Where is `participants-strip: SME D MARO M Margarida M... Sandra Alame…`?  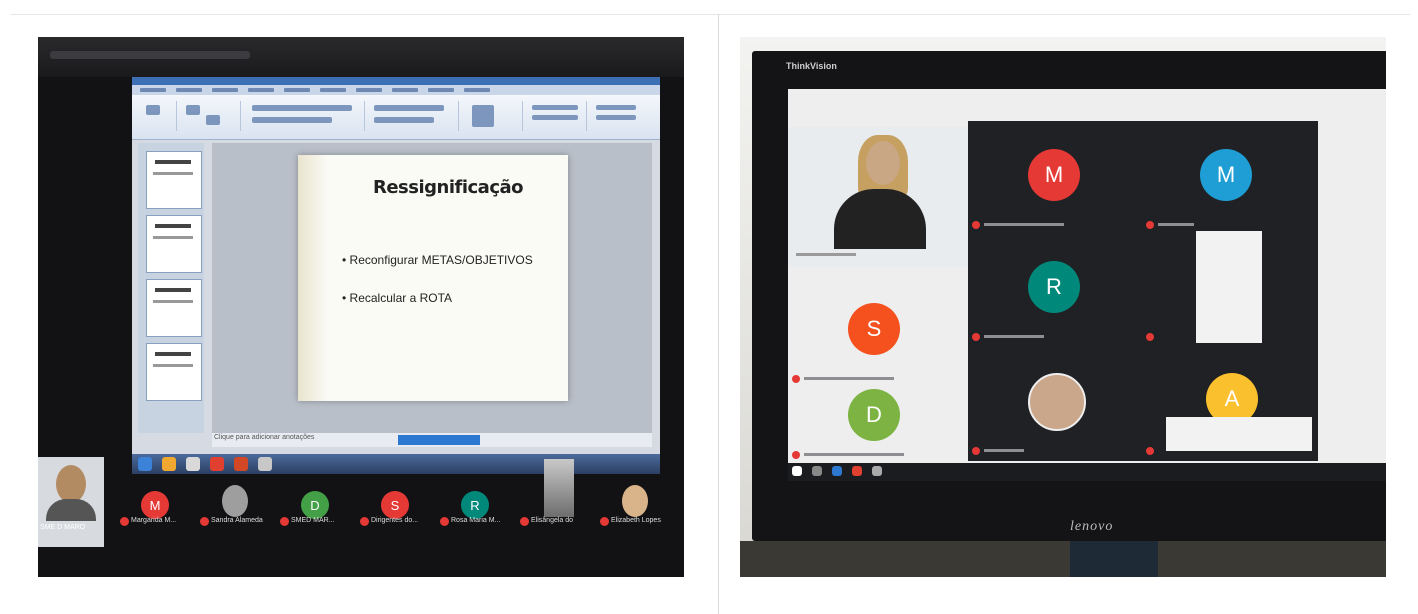 participants-strip: SME D MARO M Margarida M... Sandra Alame… is located at coordinates (361, 517).